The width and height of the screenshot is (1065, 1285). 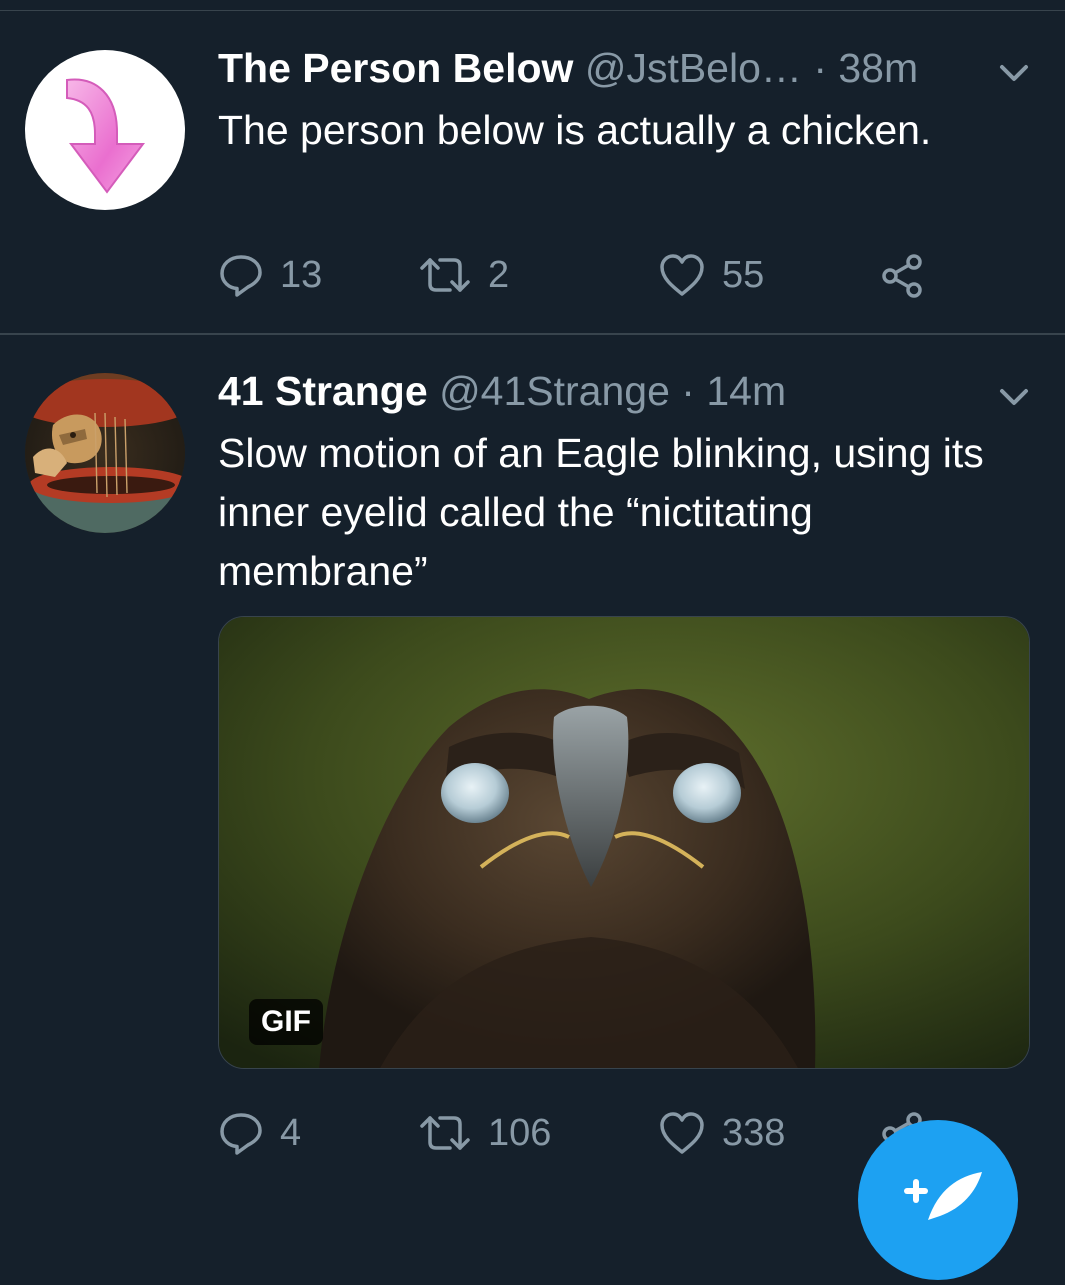 I want to click on retweet-count: 106, so click(x=520, y=1132).